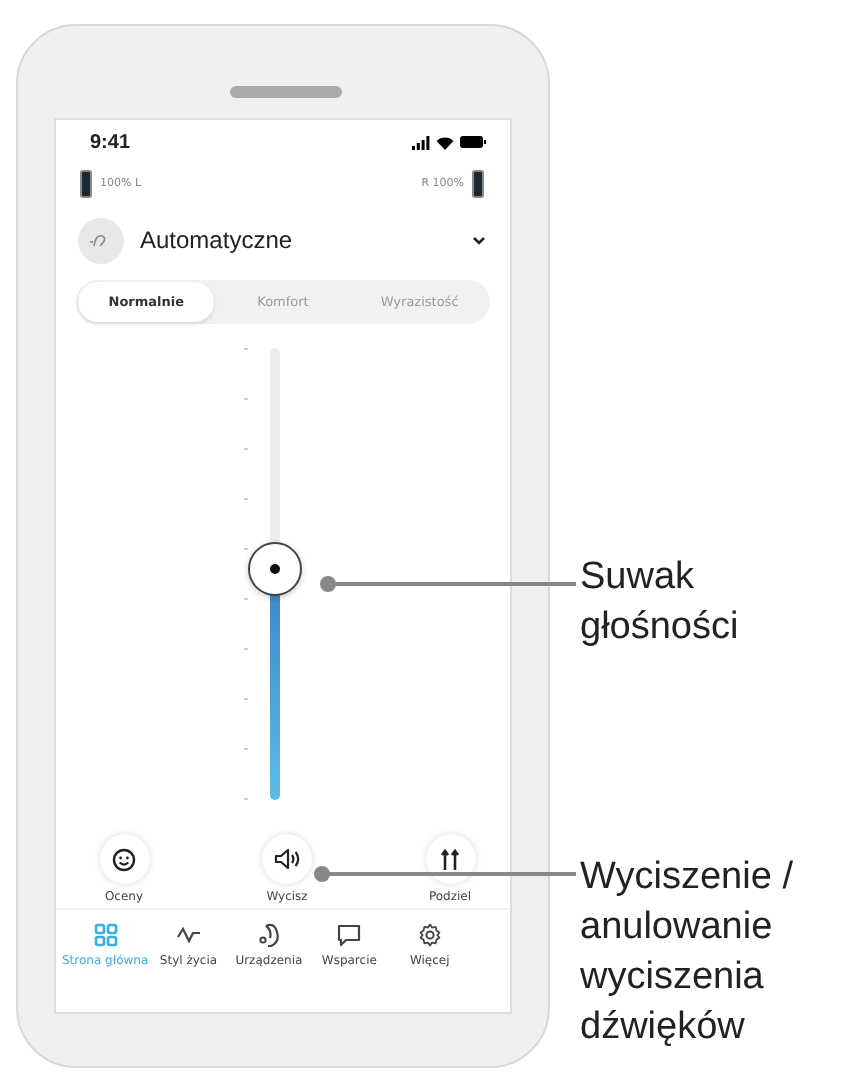  Describe the element at coordinates (473, 142) in the screenshot. I see `battery-status-icon` at that location.